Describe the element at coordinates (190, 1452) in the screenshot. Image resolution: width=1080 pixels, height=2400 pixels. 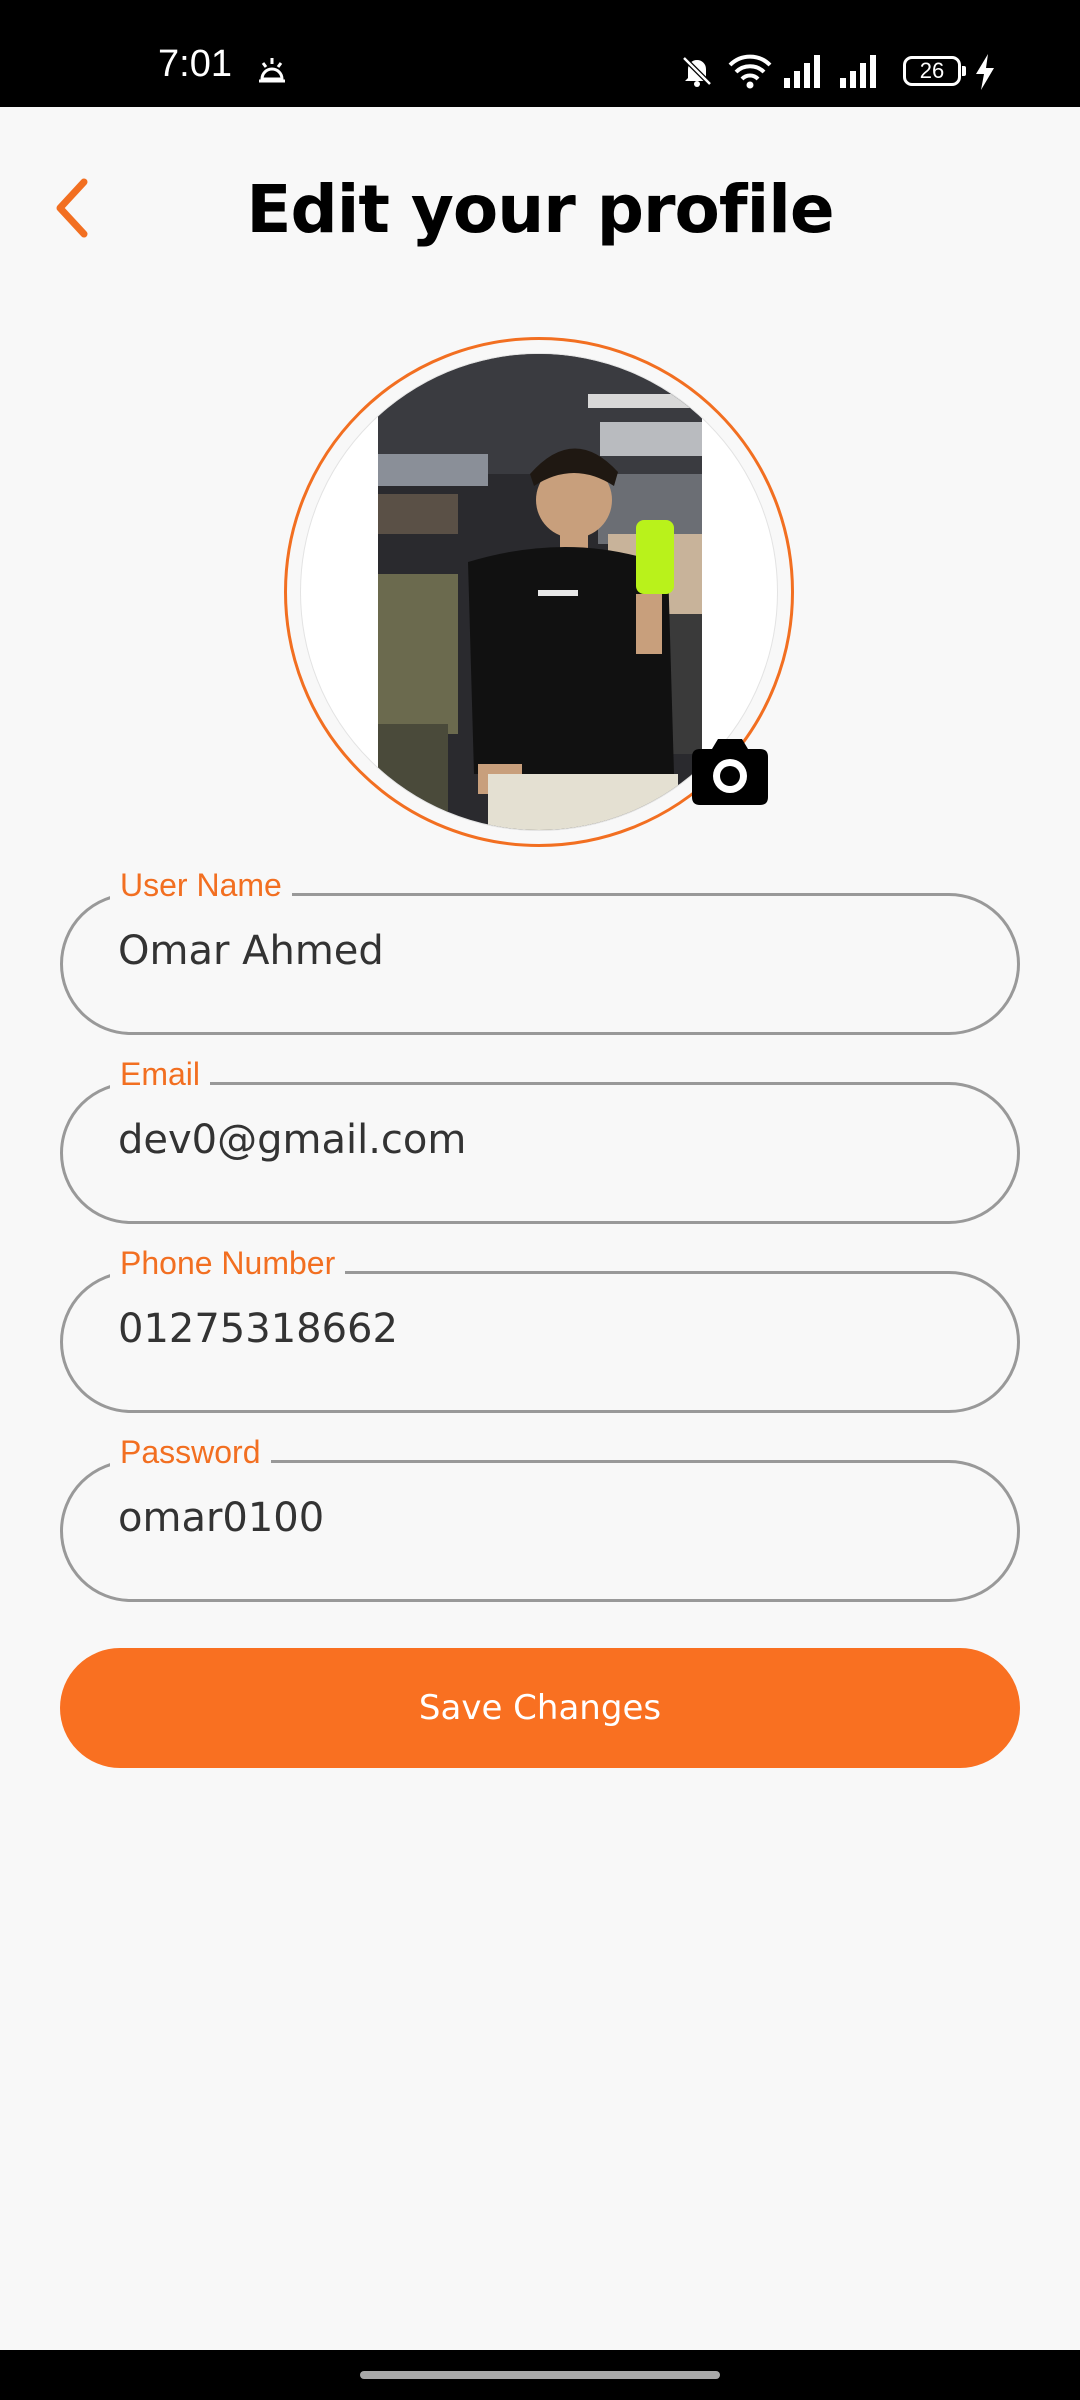
I see `password-label: Password` at that location.